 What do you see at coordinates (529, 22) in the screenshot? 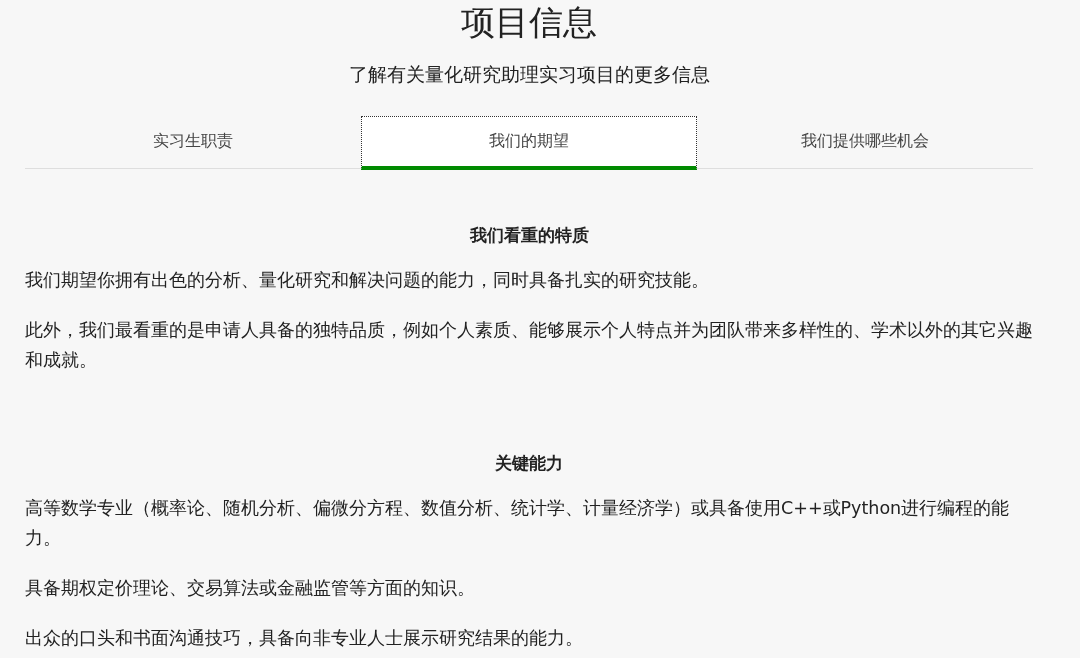
I see `page-title: 项目信息` at bounding box center [529, 22].